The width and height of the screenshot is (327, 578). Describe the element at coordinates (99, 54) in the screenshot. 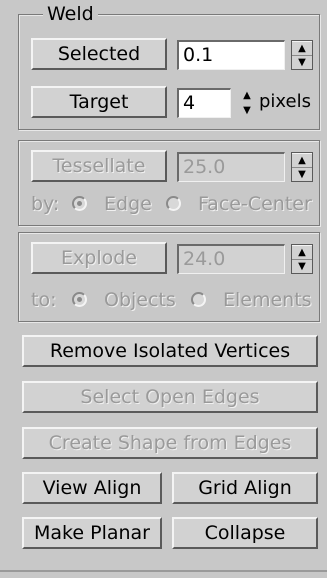

I see `weld-selected-button: Selected` at that location.